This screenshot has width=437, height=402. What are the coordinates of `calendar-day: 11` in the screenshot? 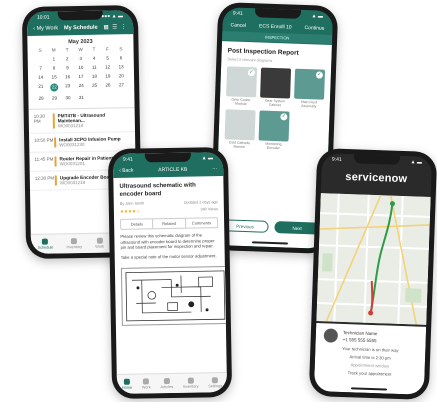 It's located at (95, 67).